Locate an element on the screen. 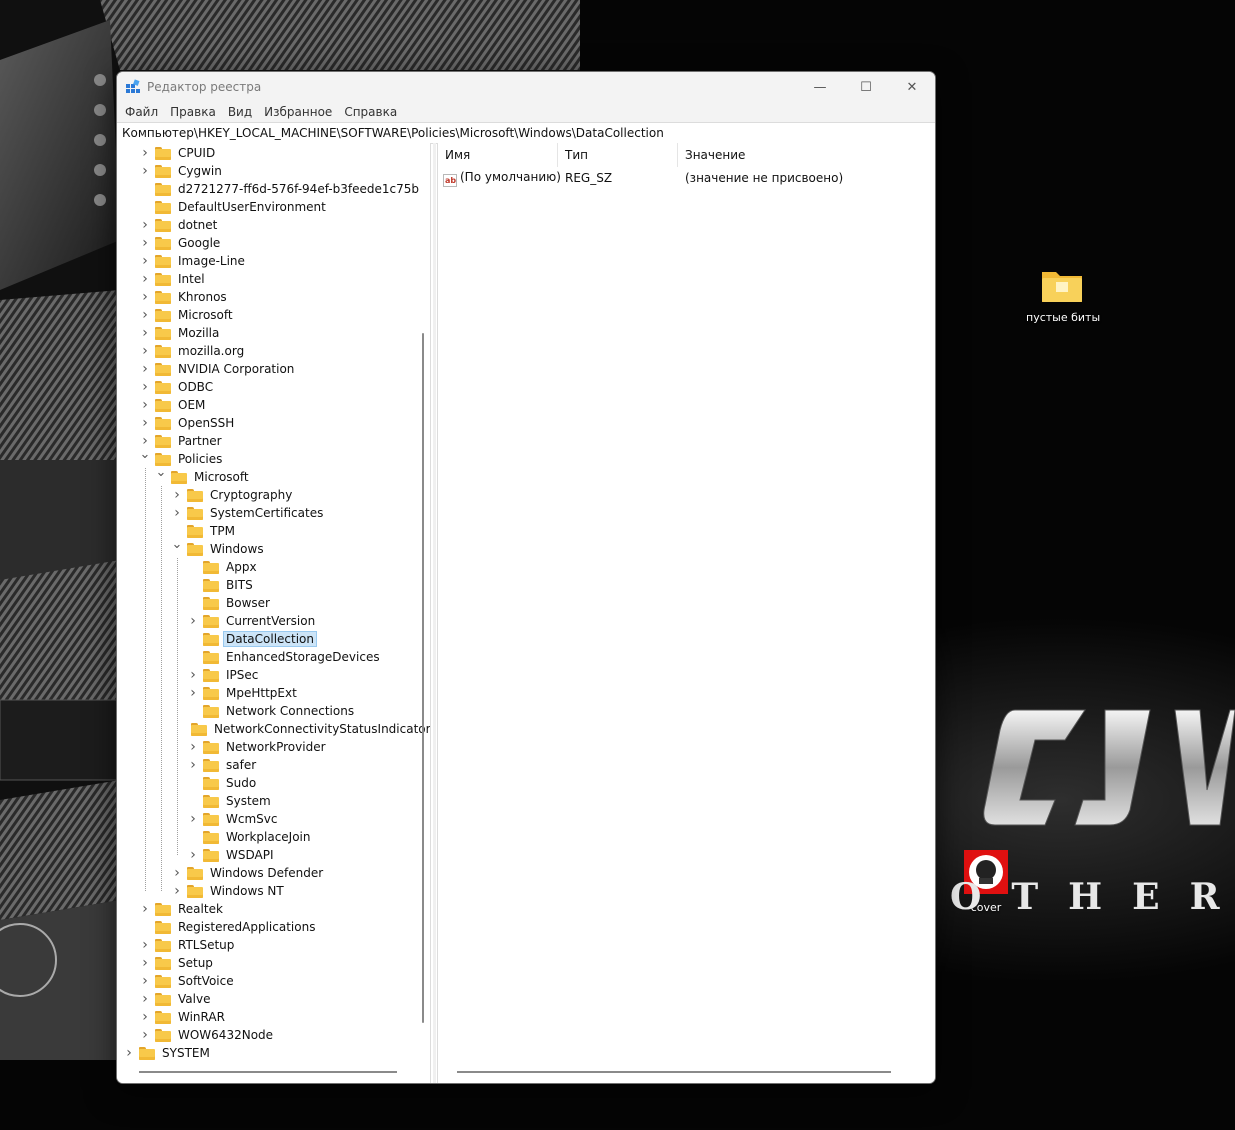 The height and width of the screenshot is (1130, 1235). tree-node-label: SYSTEM is located at coordinates (186, 1053).